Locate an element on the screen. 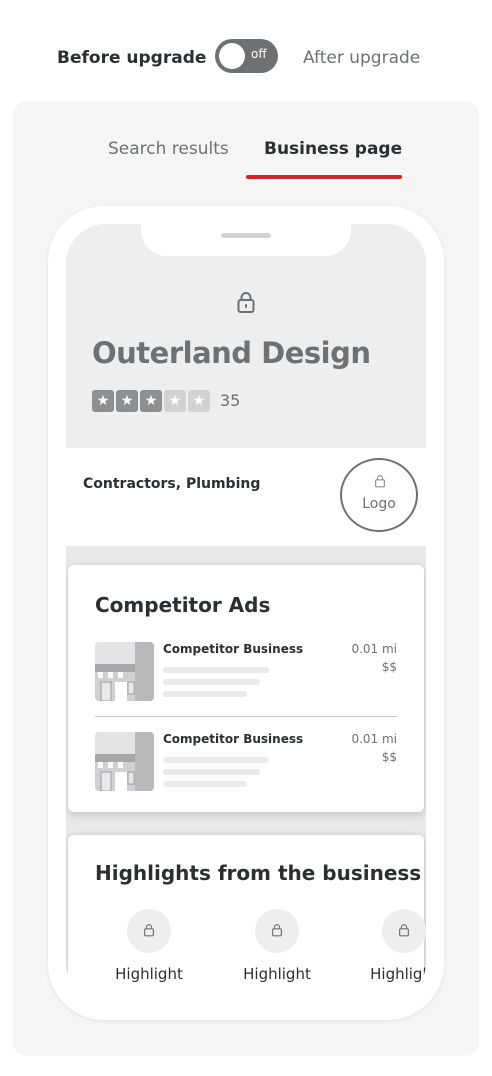 Image resolution: width=492 pixels, height=1076 pixels. highlights-title: Highlights from the business is located at coordinates (258, 873).